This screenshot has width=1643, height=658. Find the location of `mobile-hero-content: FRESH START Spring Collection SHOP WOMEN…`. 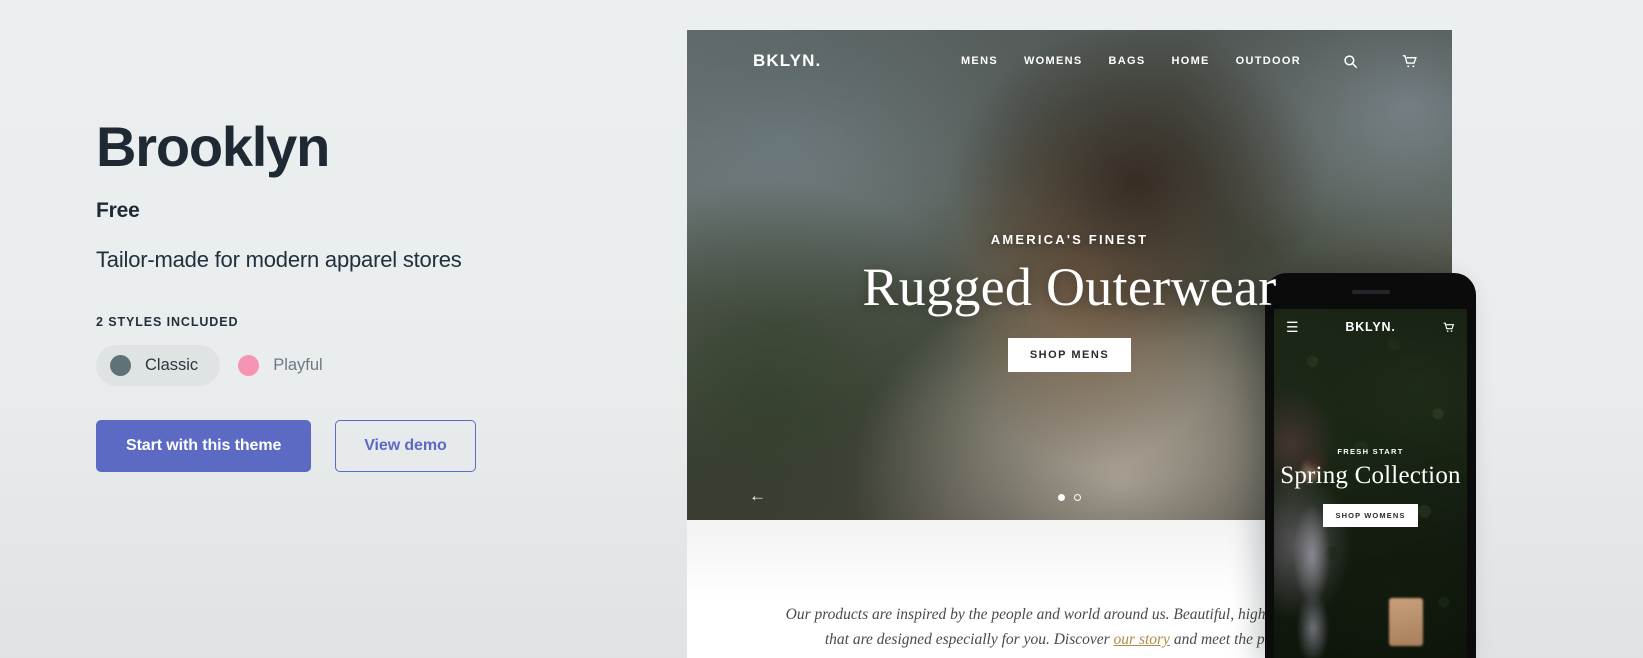

mobile-hero-content: FRESH START Spring Collection SHOP WOMEN… is located at coordinates (1370, 487).